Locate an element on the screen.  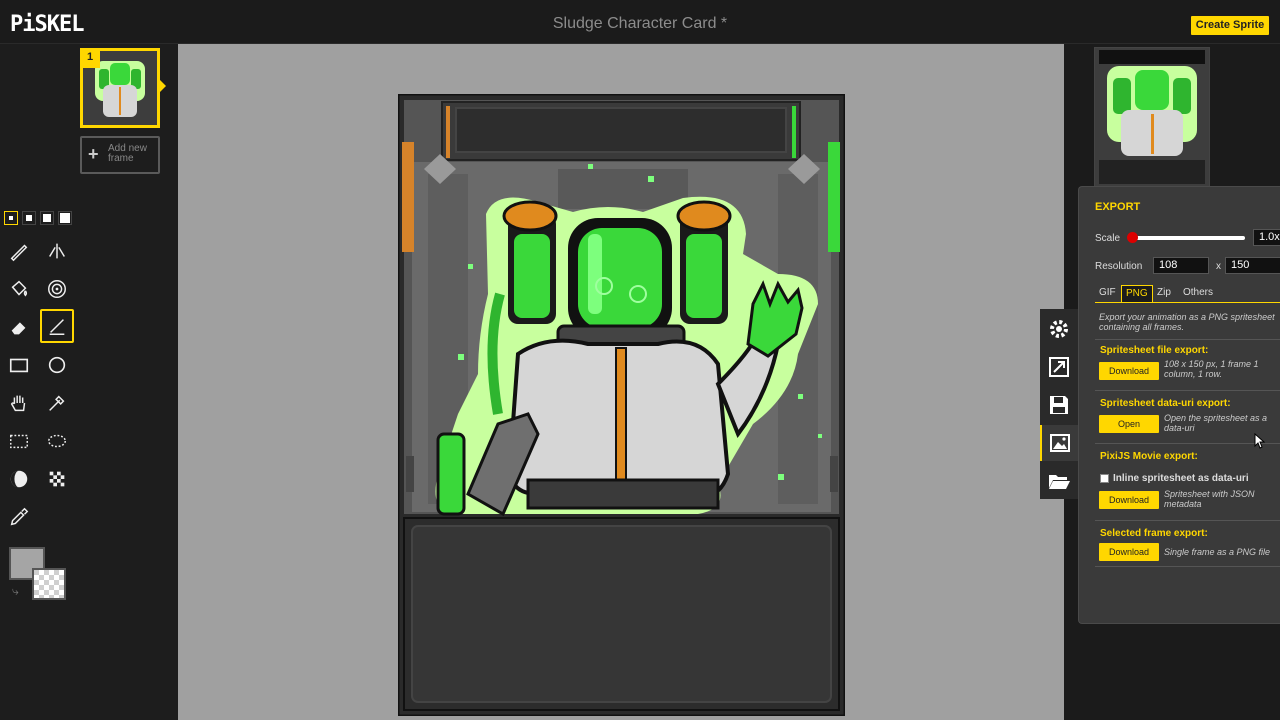
rectangle-select-tool is located at coordinates (19, 441).